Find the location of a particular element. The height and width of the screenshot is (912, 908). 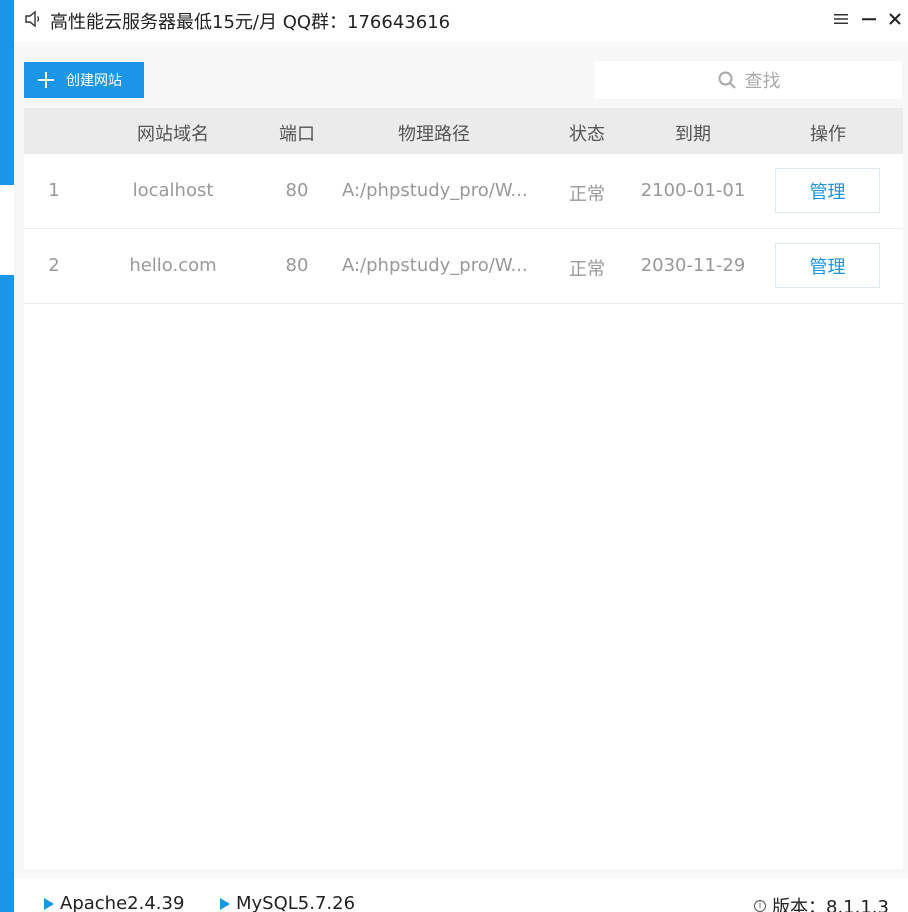

apache-label: Apache2.4.39 is located at coordinates (122, 902).